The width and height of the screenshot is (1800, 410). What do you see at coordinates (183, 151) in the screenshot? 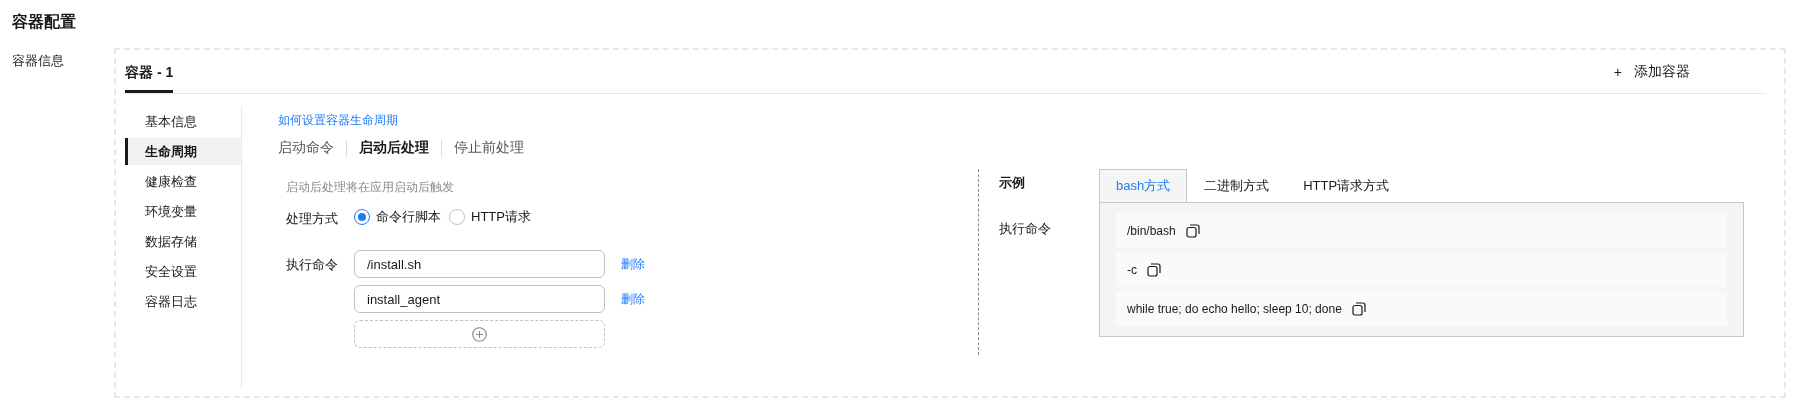
I see `side-menu-item: 生命周期` at bounding box center [183, 151].